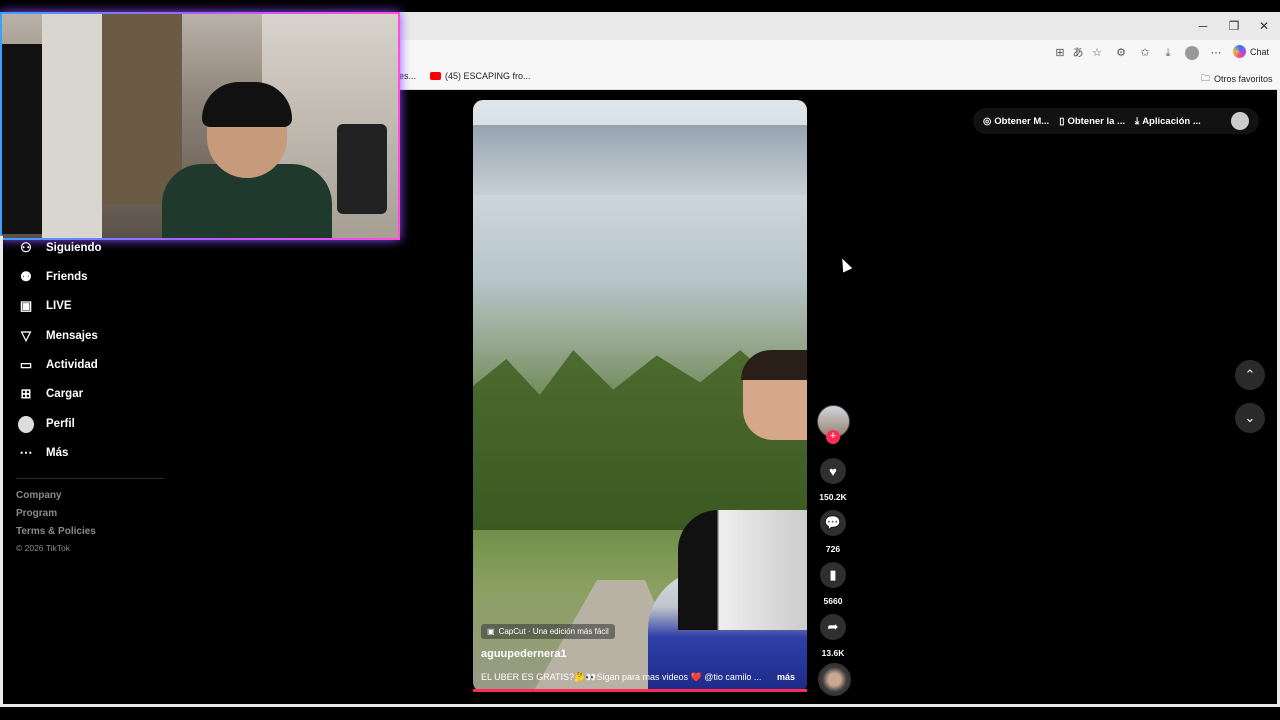  Describe the element at coordinates (26, 247) in the screenshot. I see `following-icon: ⚇` at that location.